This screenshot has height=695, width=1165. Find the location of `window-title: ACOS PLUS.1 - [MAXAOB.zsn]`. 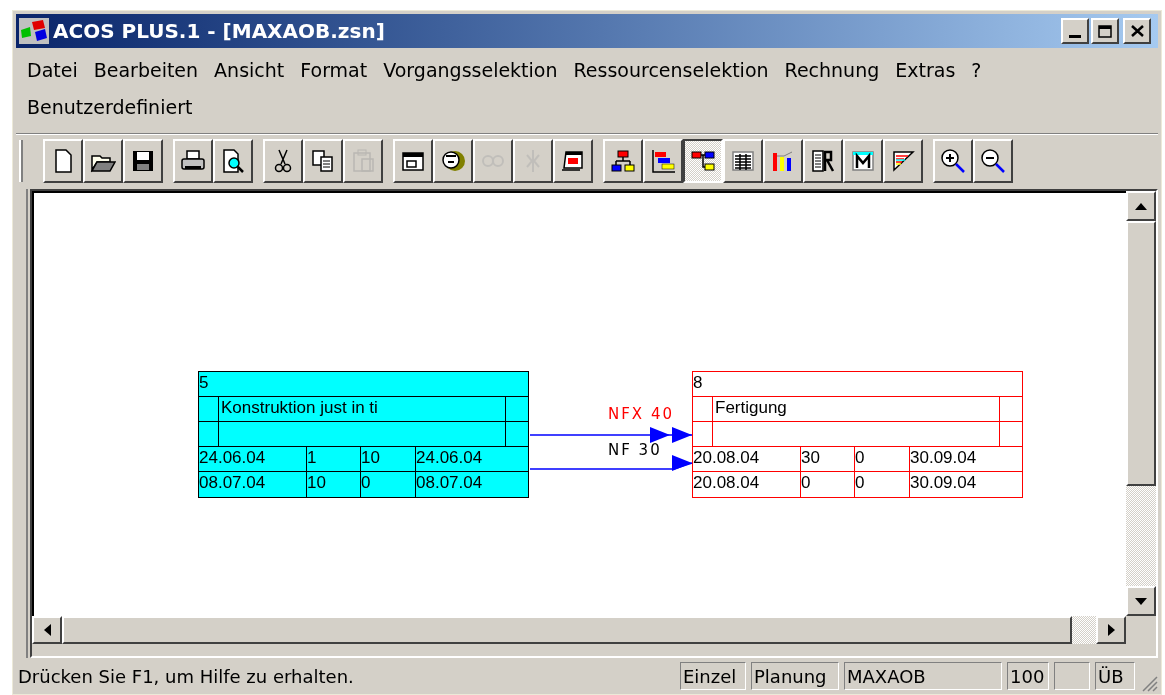

window-title: ACOS PLUS.1 - [MAXAOB.zsn] is located at coordinates (219, 31).